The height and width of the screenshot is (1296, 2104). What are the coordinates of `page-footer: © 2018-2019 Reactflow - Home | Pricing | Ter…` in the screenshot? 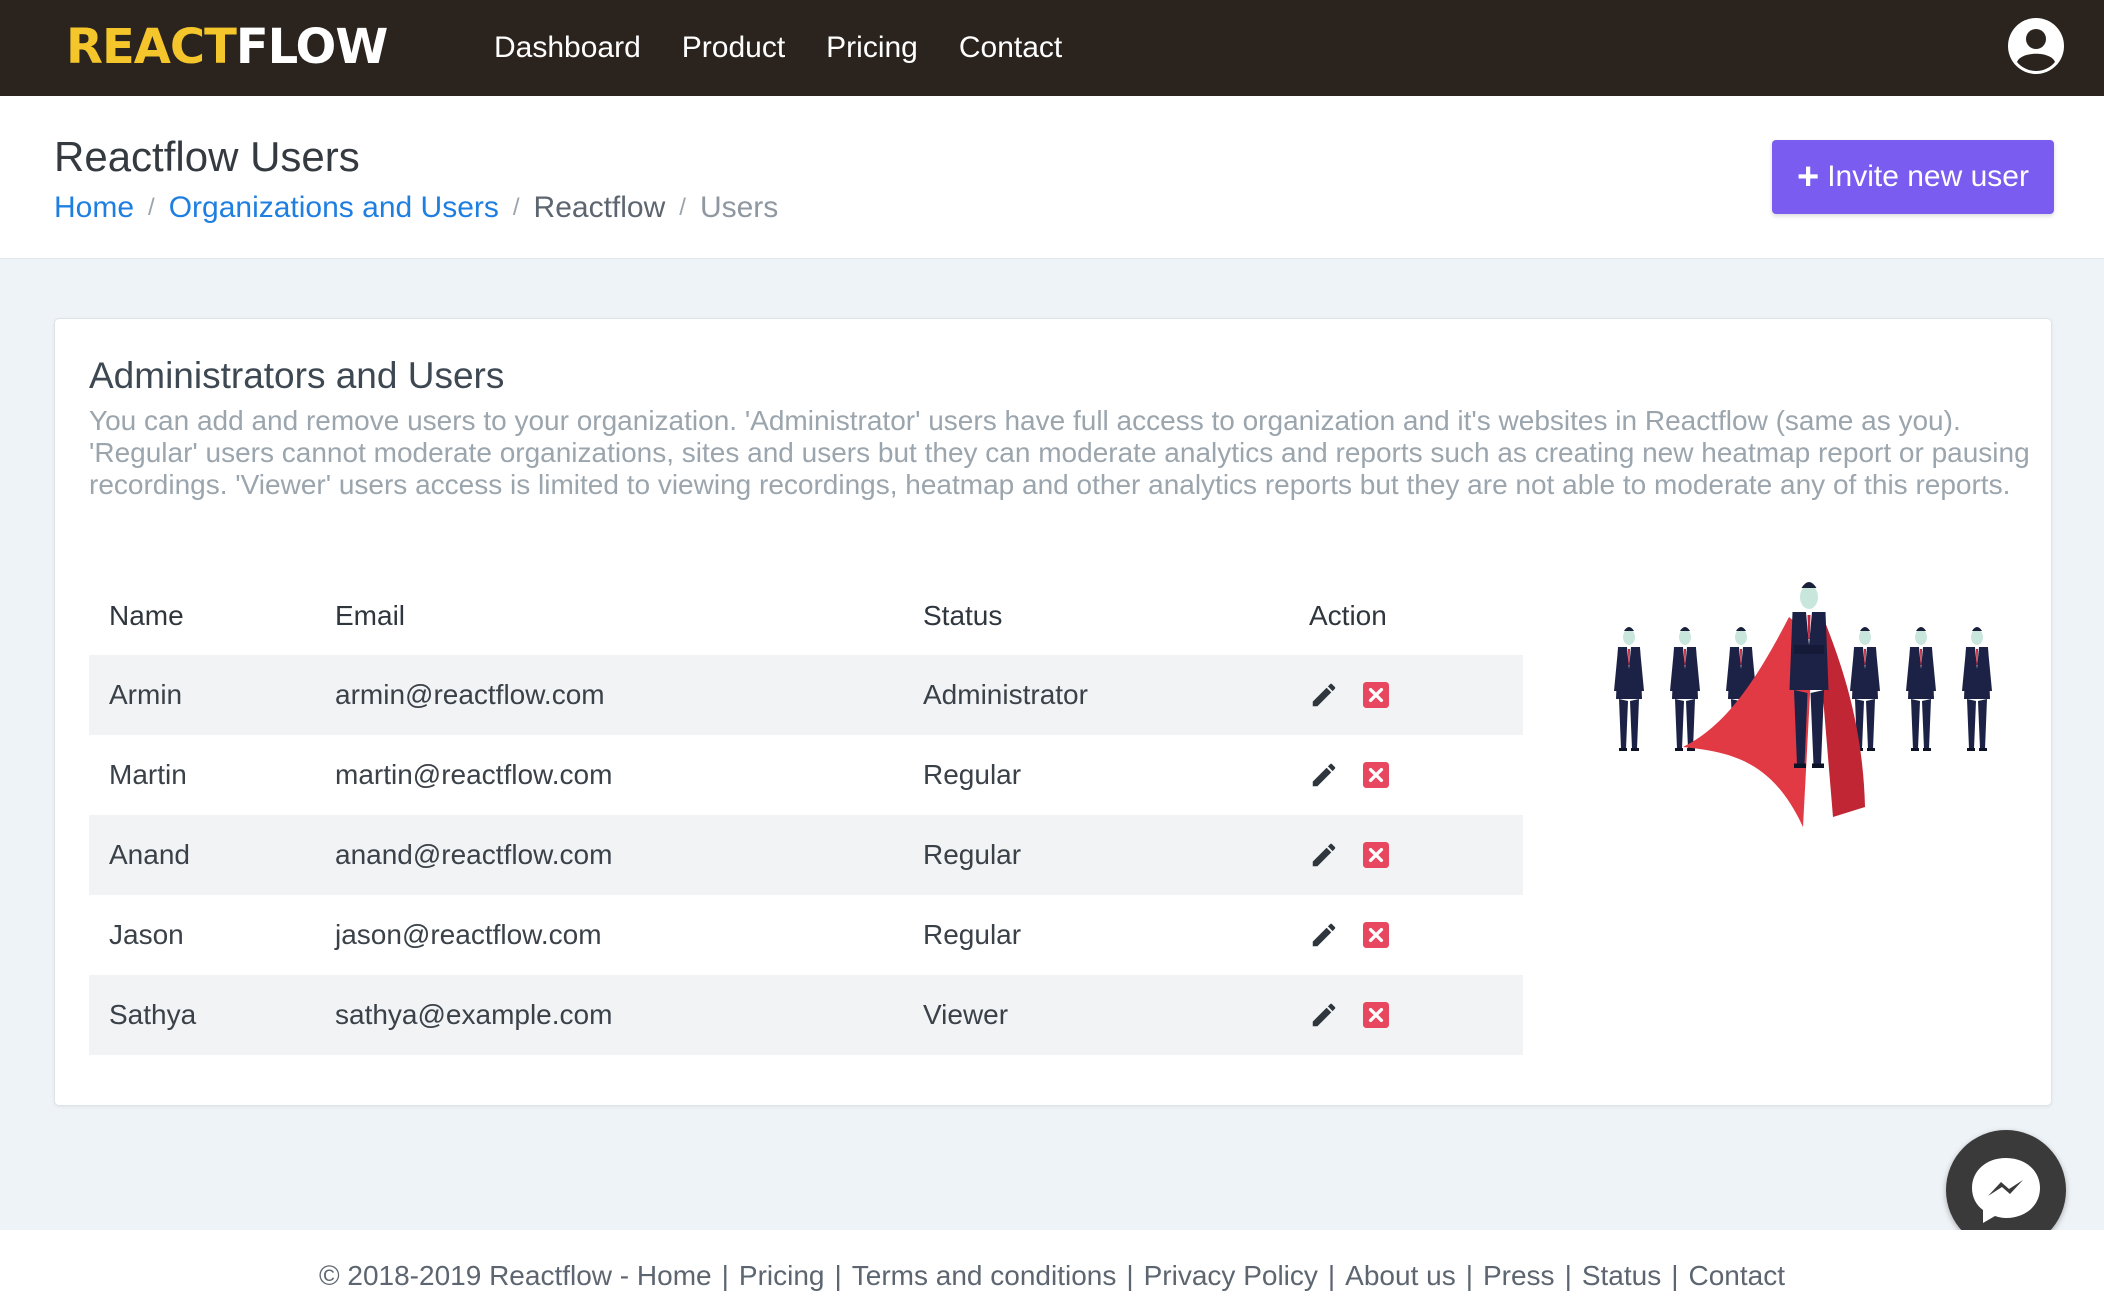 It's located at (1052, 1263).